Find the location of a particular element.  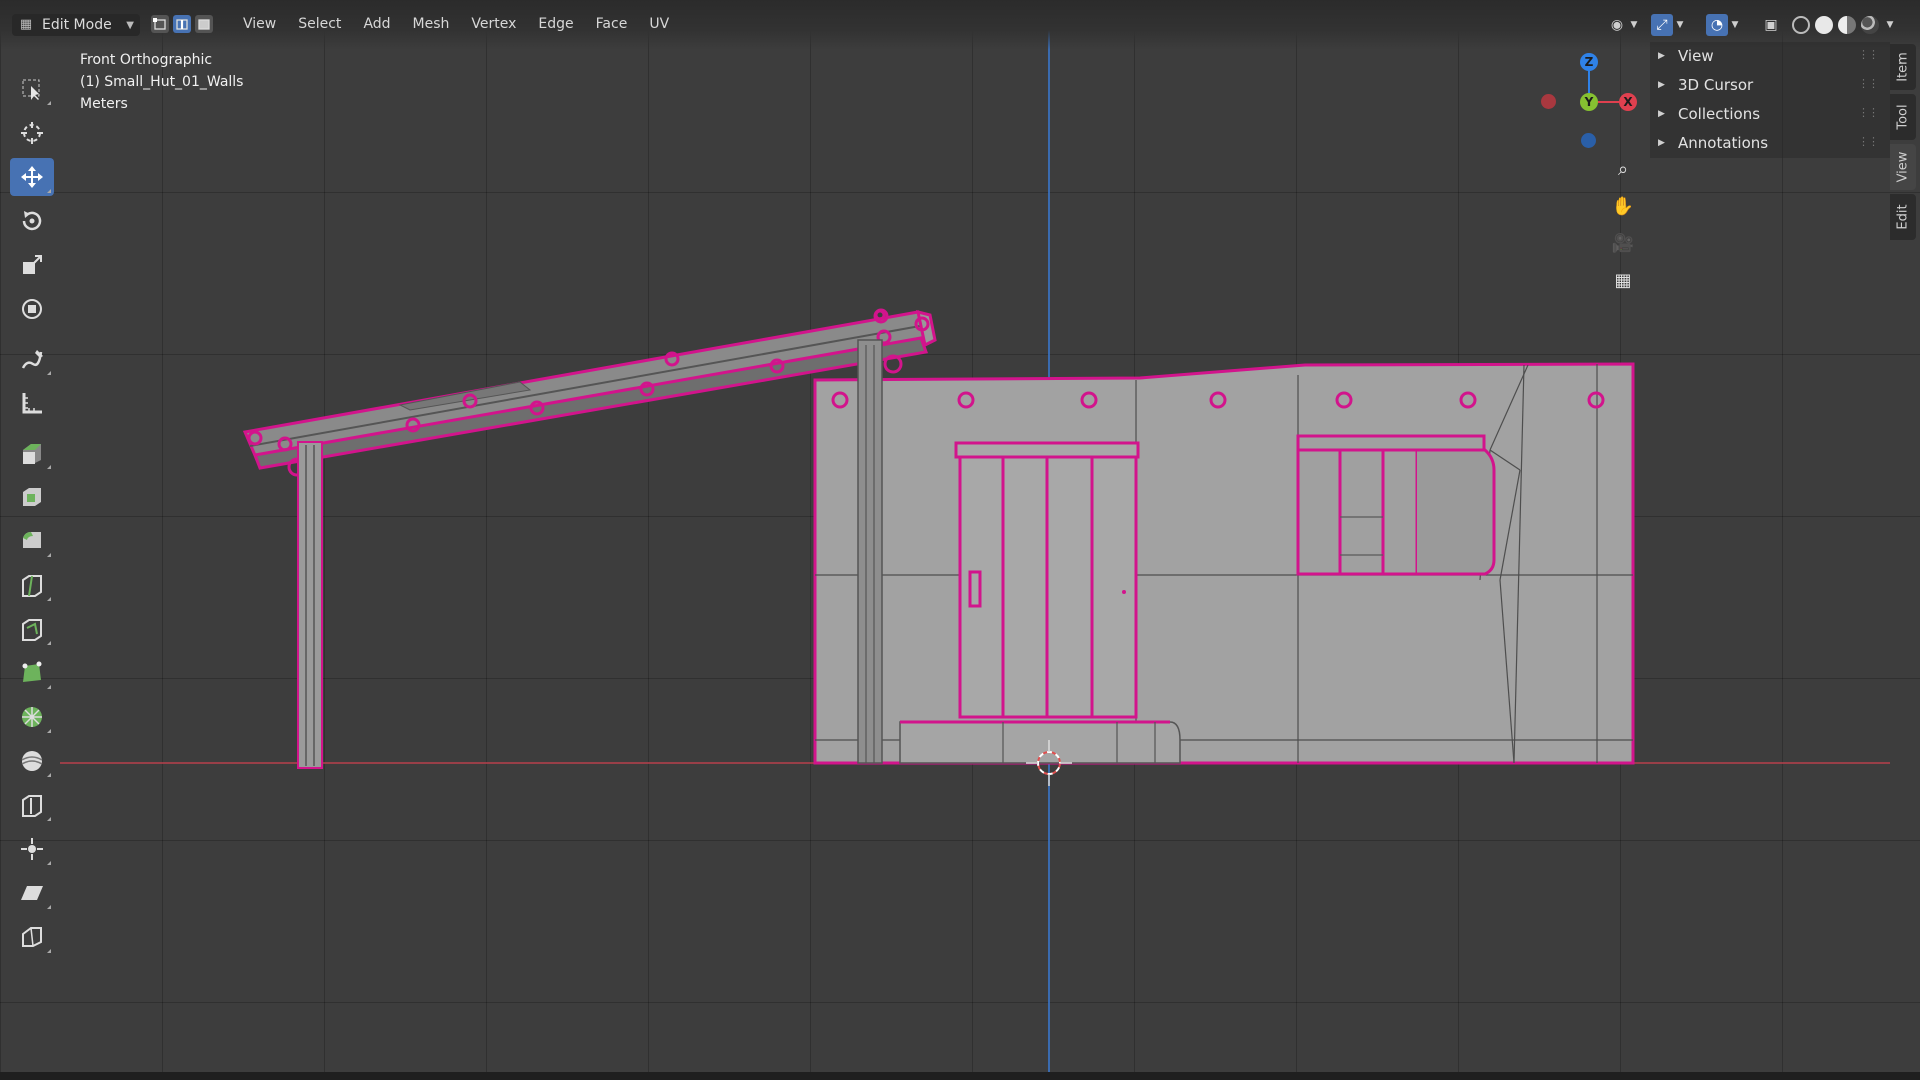

shrink-fatten-tool is located at coordinates (32, 849).